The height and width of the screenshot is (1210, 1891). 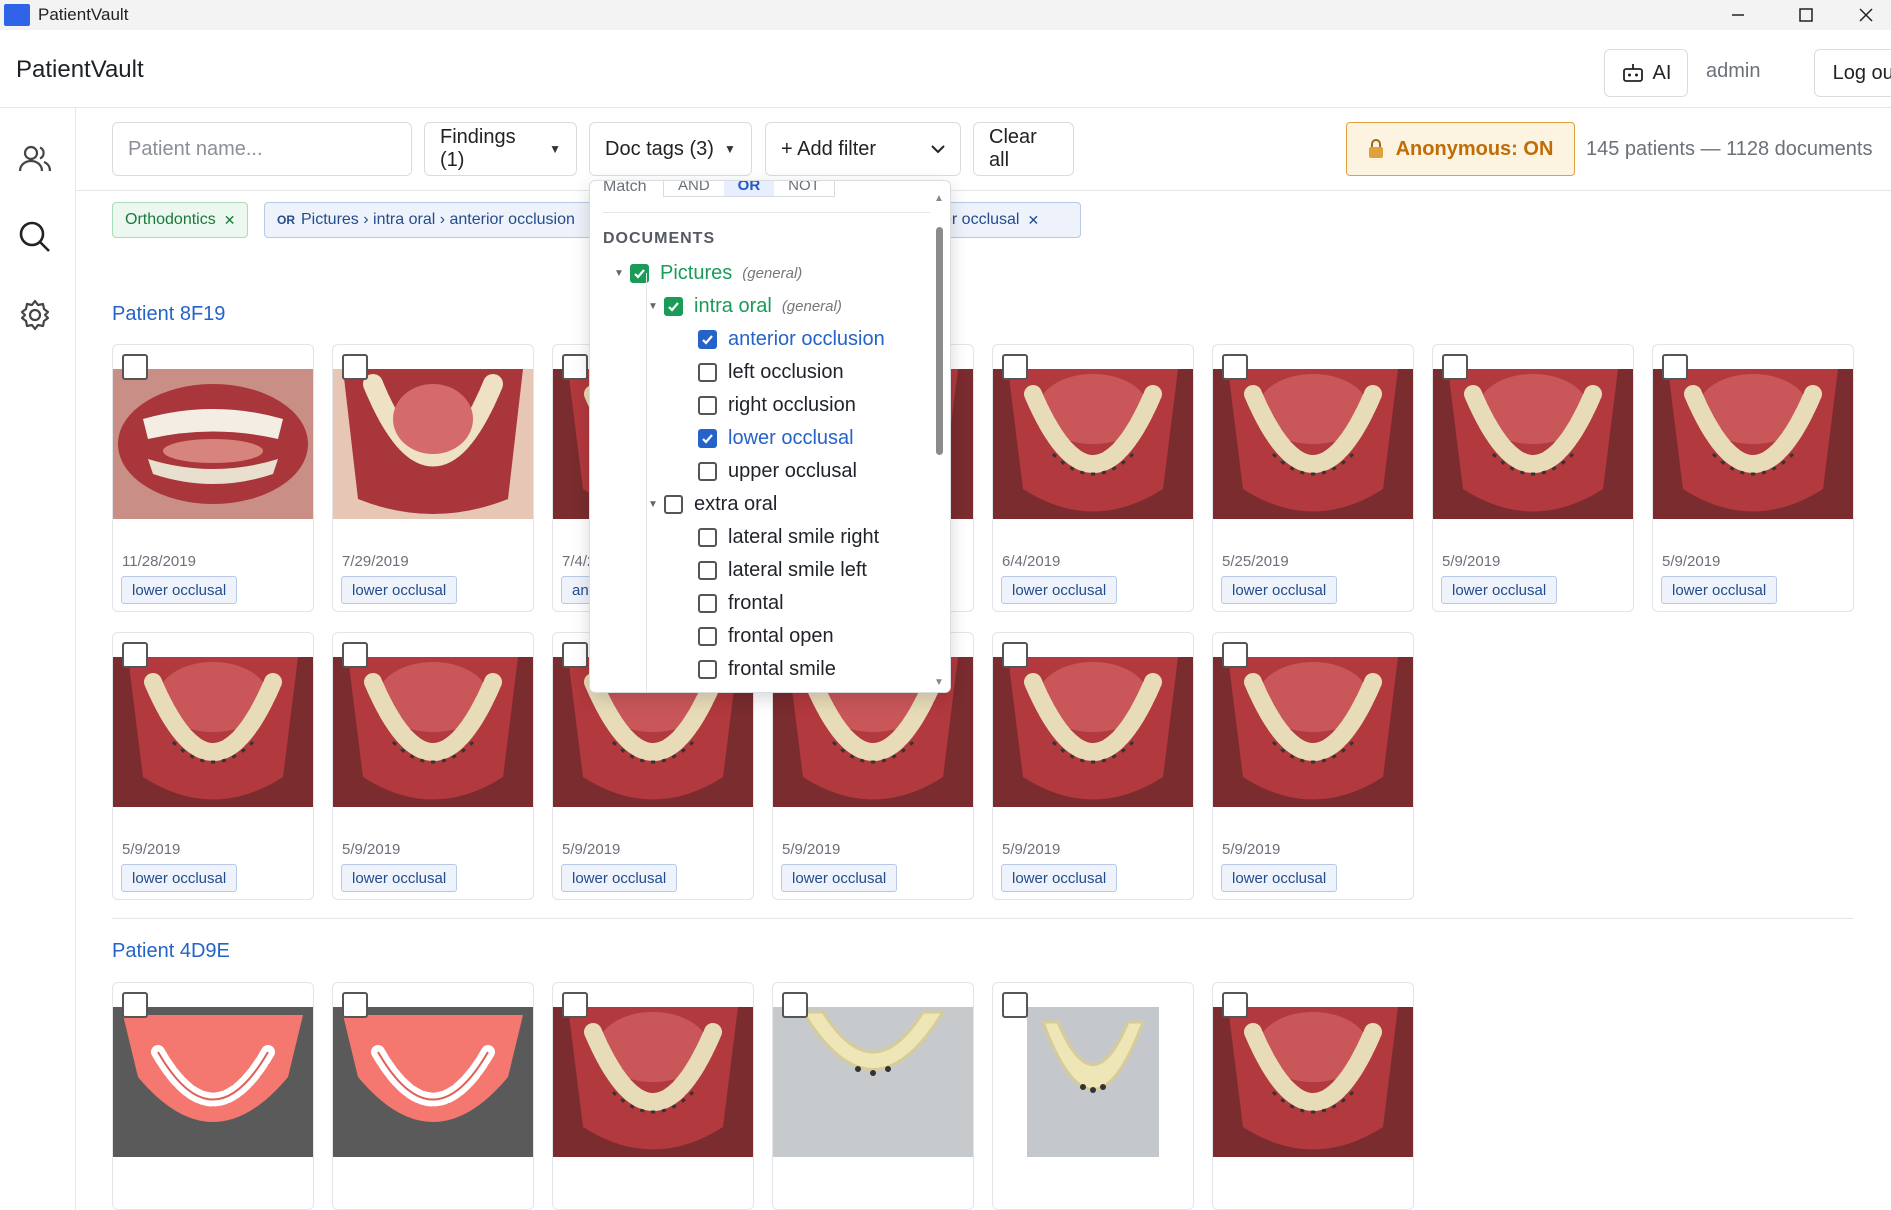 I want to click on nav-search, so click(x=35, y=237).